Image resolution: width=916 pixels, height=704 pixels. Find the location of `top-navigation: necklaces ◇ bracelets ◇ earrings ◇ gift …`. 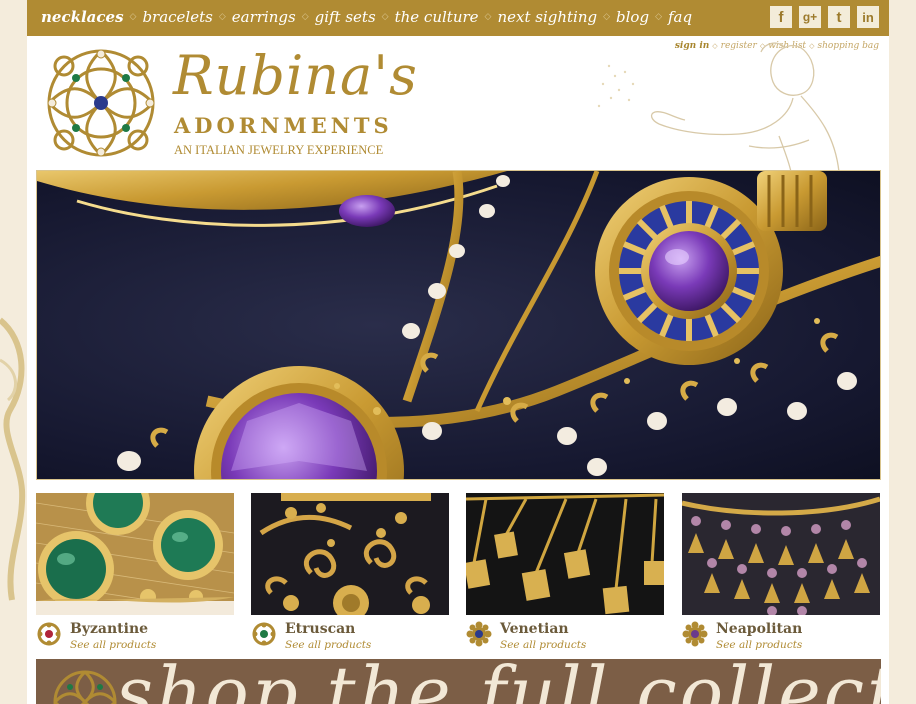

top-navigation: necklaces ◇ bracelets ◇ earrings ◇ gift … is located at coordinates (458, 18).